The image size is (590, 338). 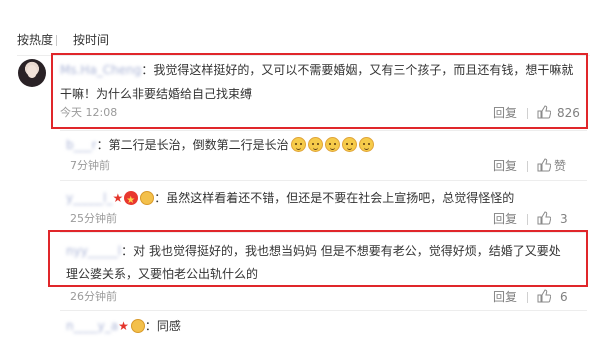 I want to click on gold-medal-icon, so click(x=131, y=201).